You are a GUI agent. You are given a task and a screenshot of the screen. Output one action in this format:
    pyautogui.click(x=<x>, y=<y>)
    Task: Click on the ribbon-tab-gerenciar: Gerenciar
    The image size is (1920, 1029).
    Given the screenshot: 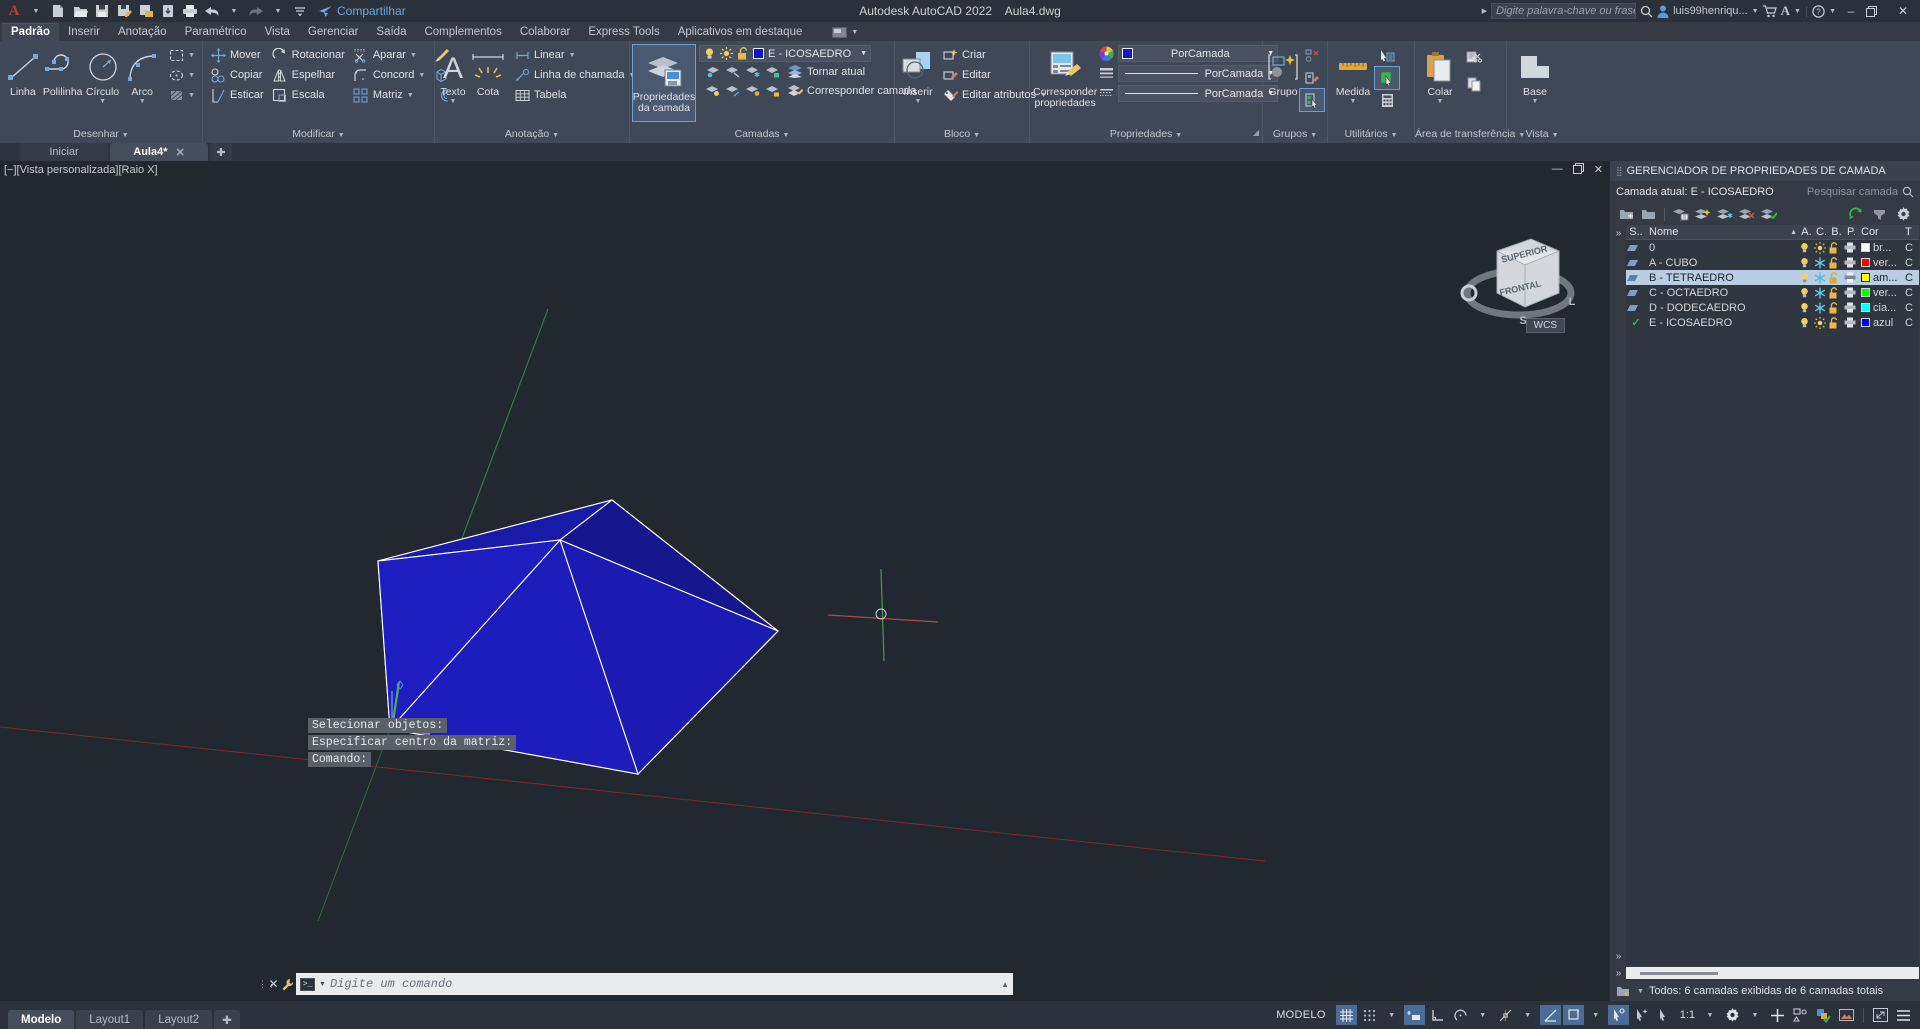 What is the action you would take?
    pyautogui.click(x=333, y=32)
    